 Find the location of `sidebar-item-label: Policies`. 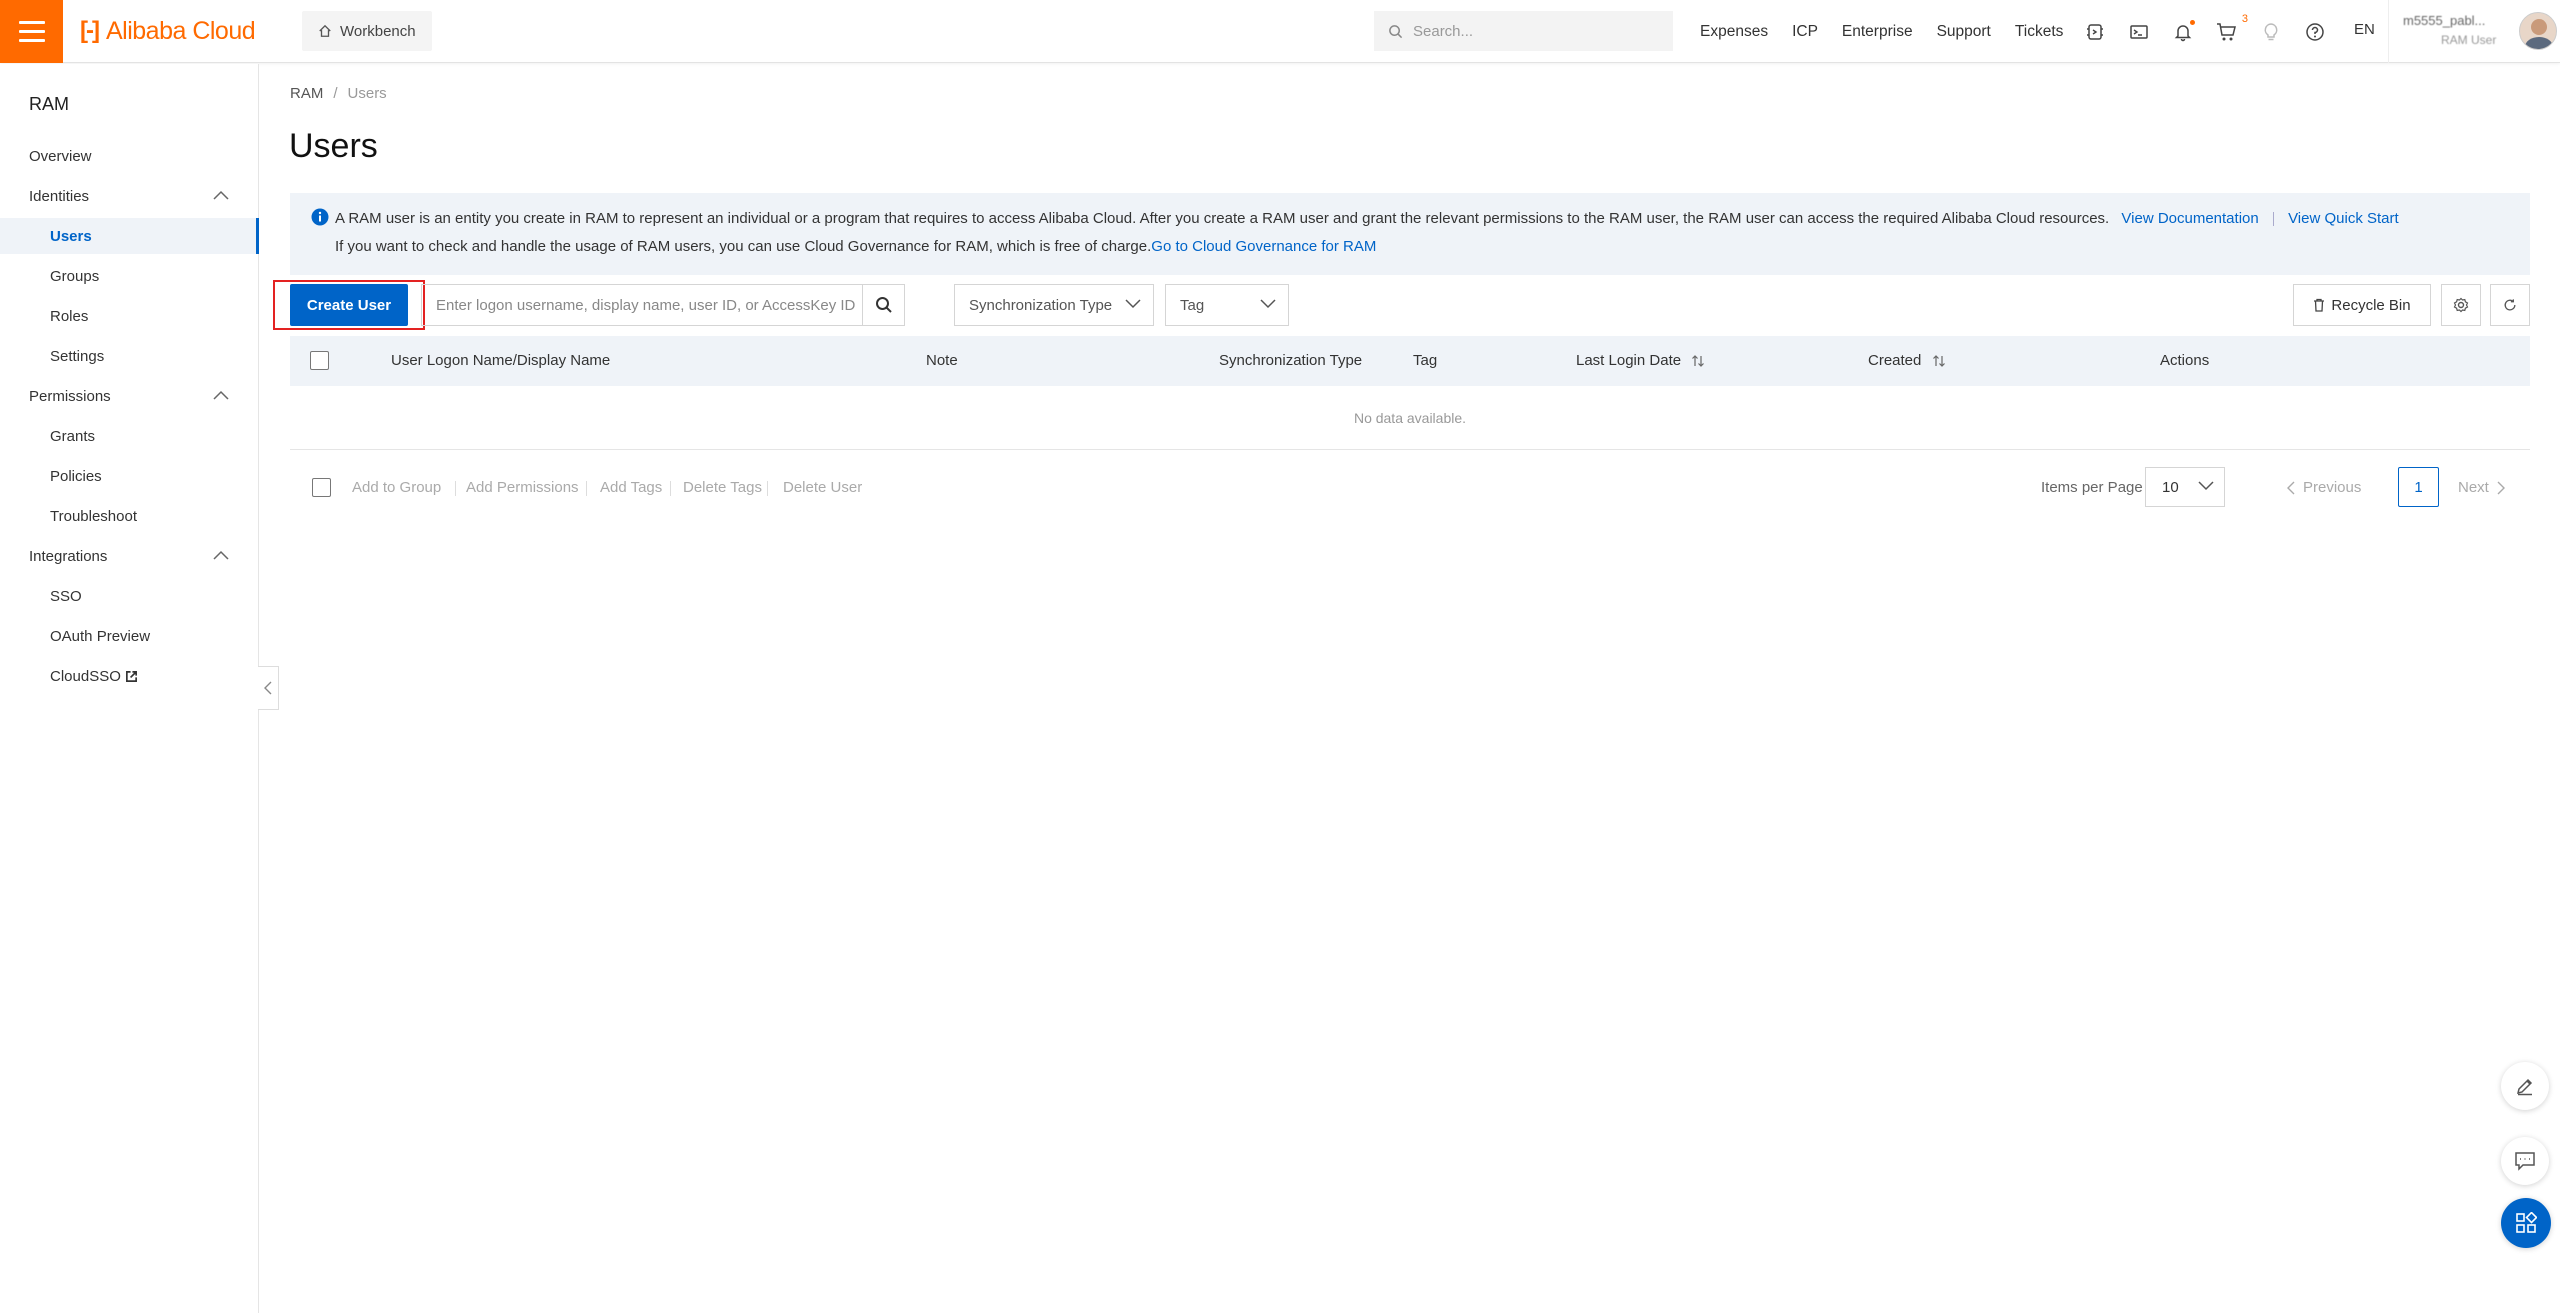

sidebar-item-label: Policies is located at coordinates (76, 476).